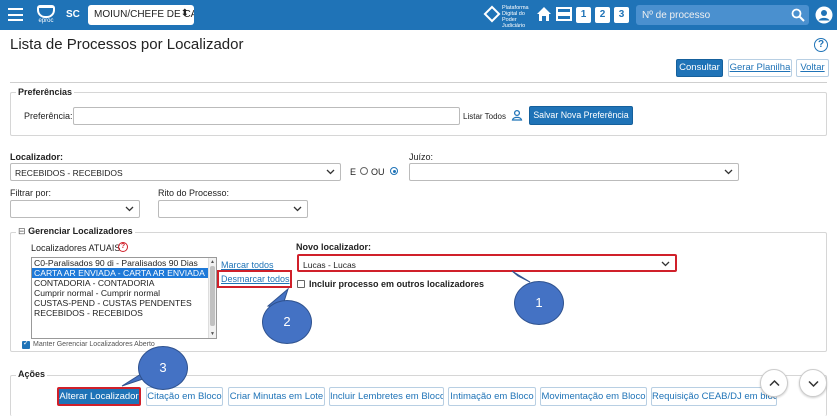 This screenshot has height=416, width=837. What do you see at coordinates (301, 284) in the screenshot?
I see `incluir-checkbox` at bounding box center [301, 284].